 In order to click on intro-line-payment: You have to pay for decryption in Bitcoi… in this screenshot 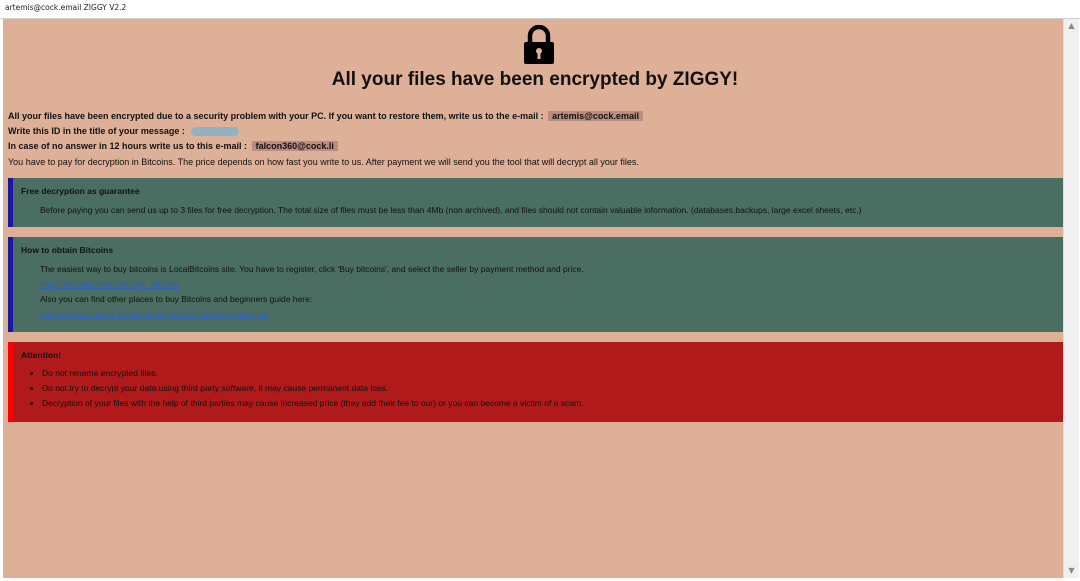, I will do `click(323, 162)`.